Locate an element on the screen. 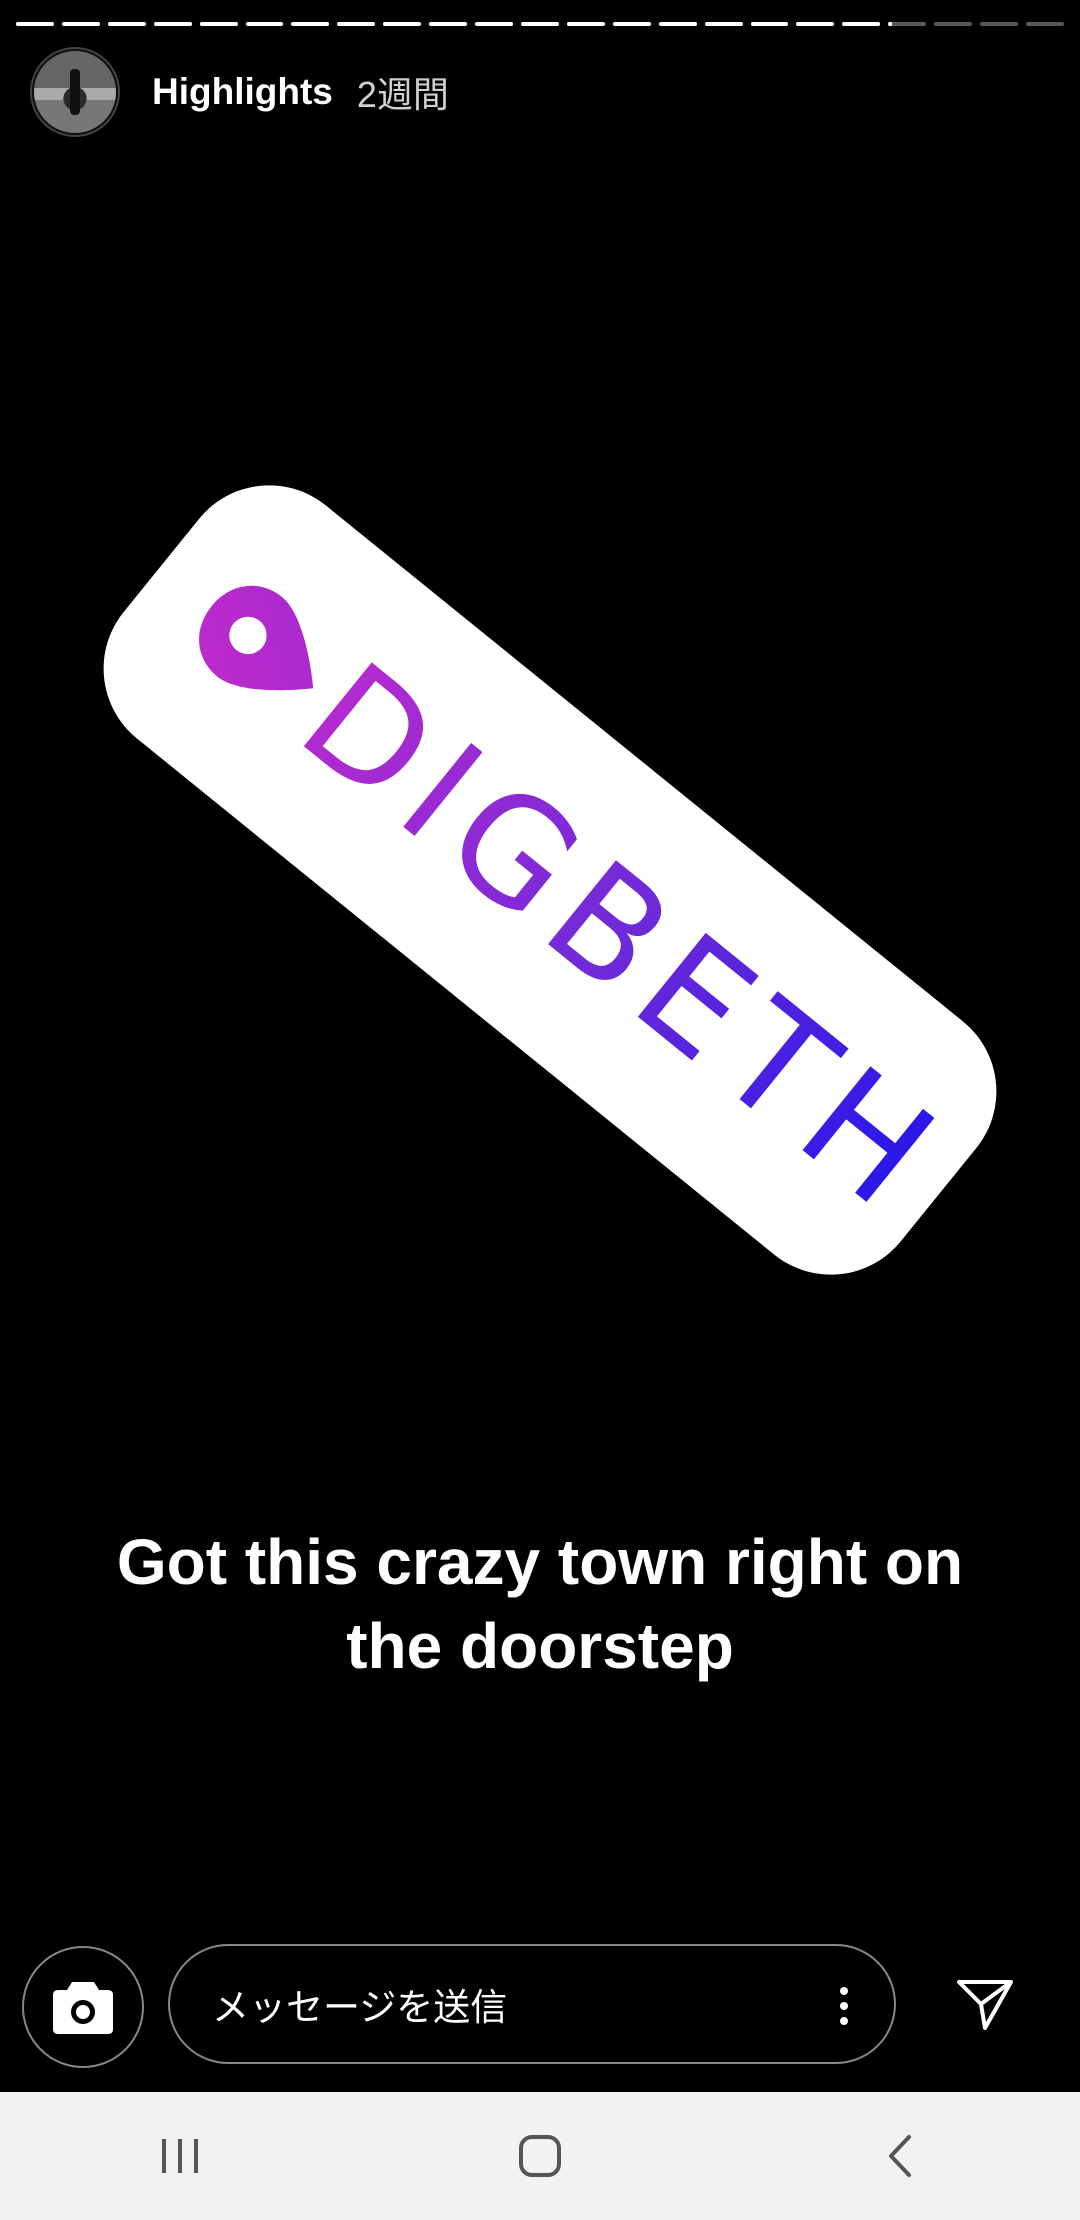  story-progress-bar is located at coordinates (540, 25).